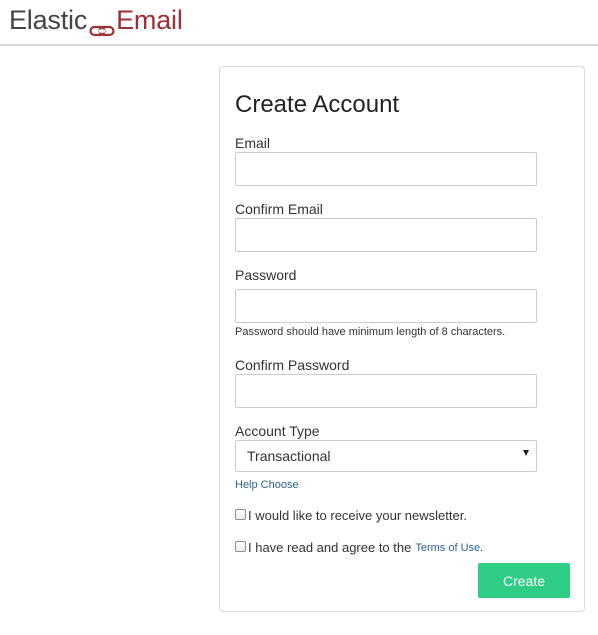 The width and height of the screenshot is (598, 635). I want to click on confirm-email-field, so click(386, 235).